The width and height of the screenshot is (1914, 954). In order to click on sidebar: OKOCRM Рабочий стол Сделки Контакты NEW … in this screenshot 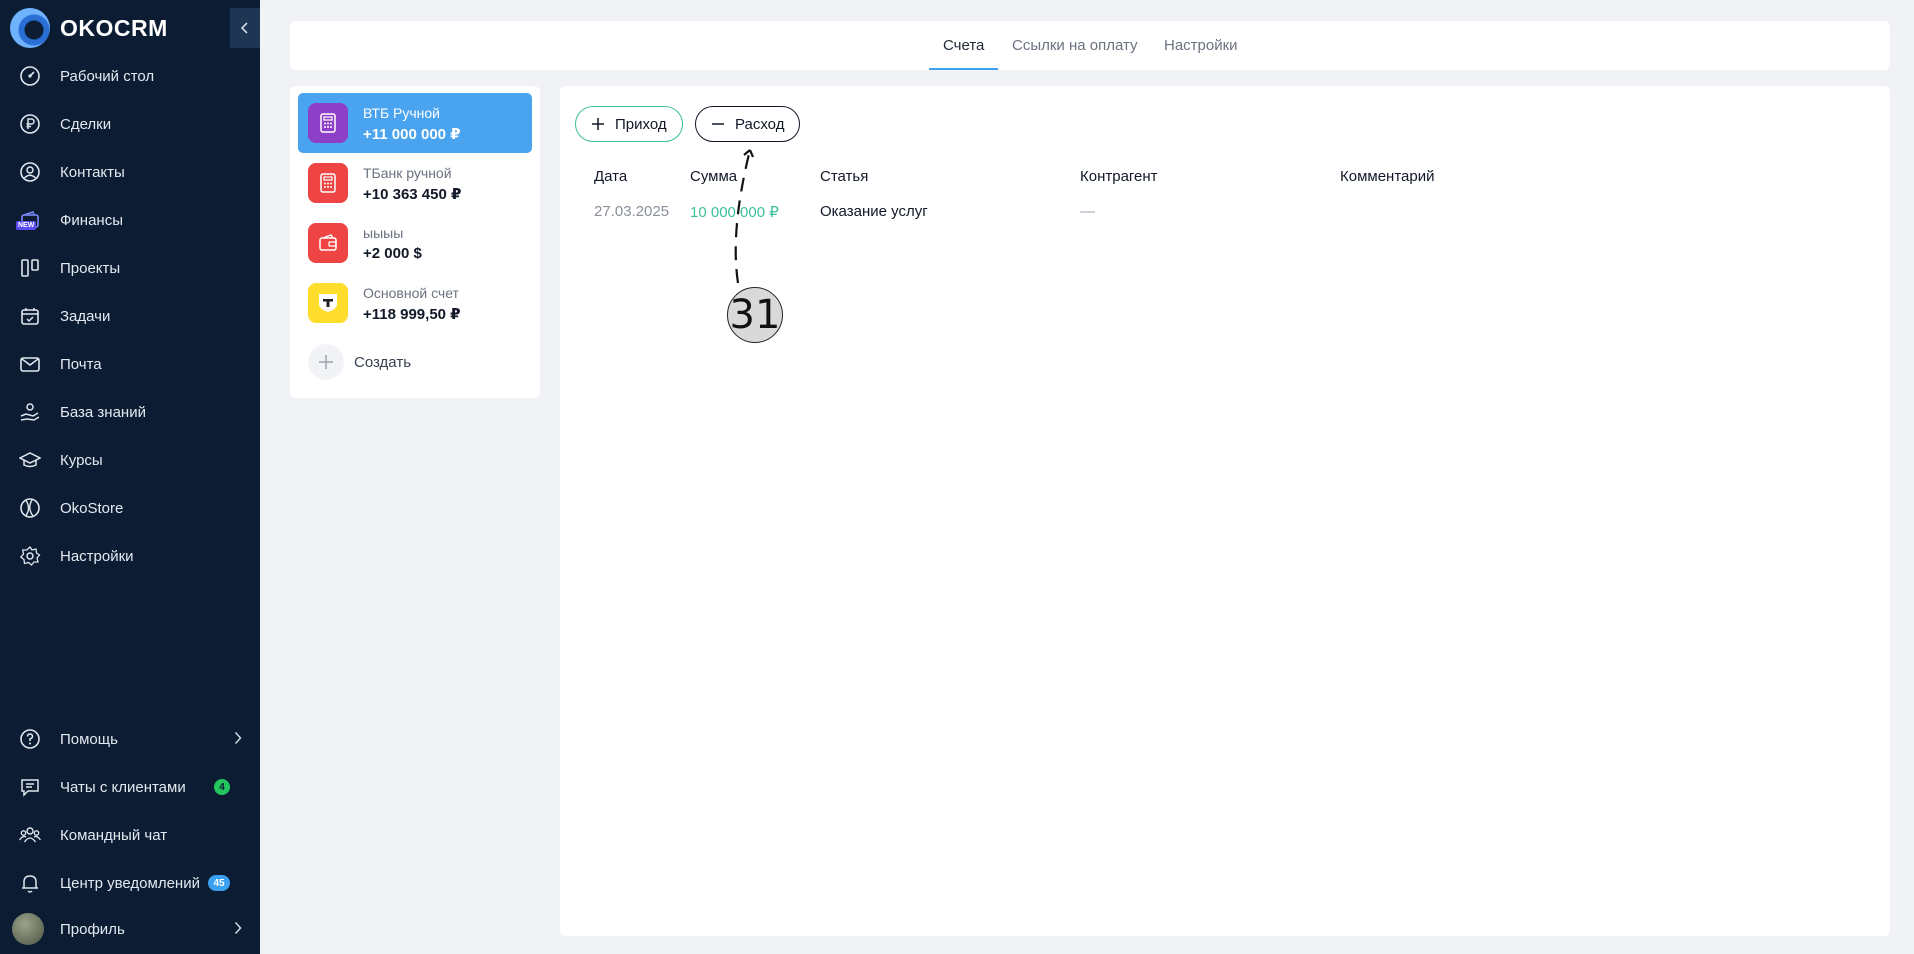, I will do `click(130, 477)`.